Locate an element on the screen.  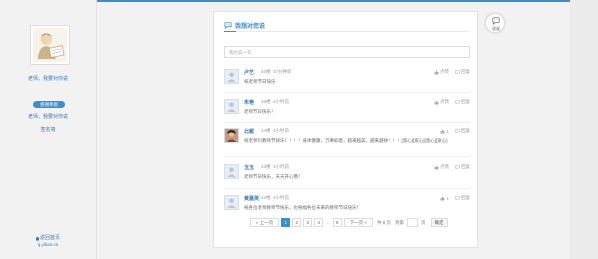
comment-text: 老师节日快乐！ is located at coordinates (260, 111).